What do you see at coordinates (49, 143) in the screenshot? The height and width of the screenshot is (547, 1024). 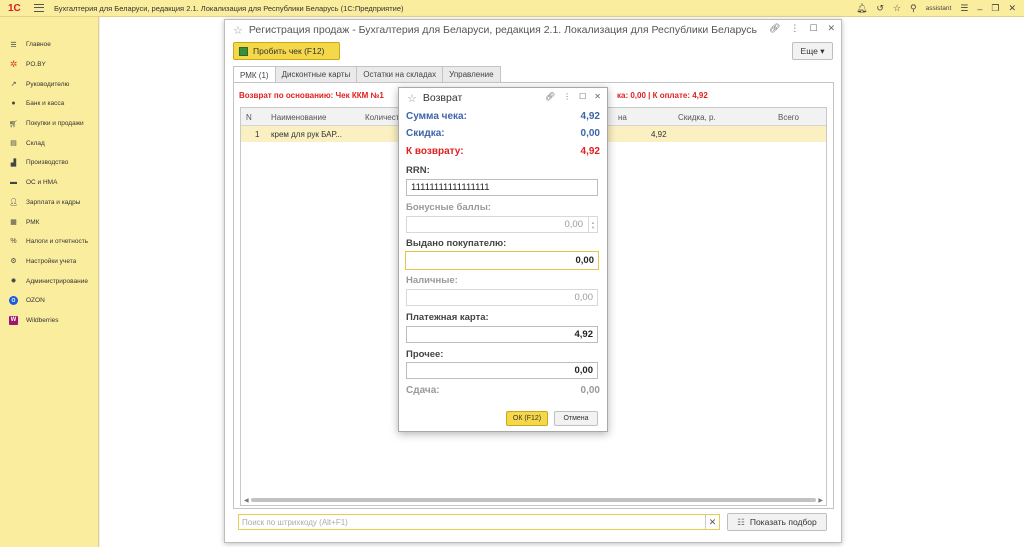 I see `sidebar-item-warehouse: ▤ Склад` at bounding box center [49, 143].